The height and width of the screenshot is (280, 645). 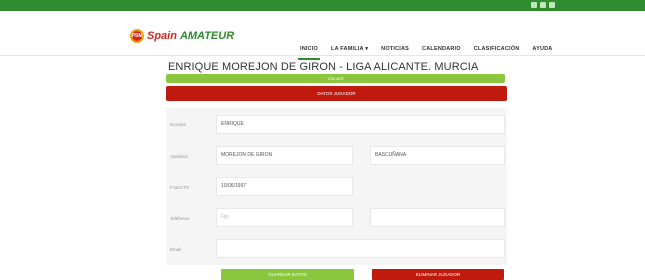 I want to click on telefono-fijo-field: Fijo, so click(x=284, y=217).